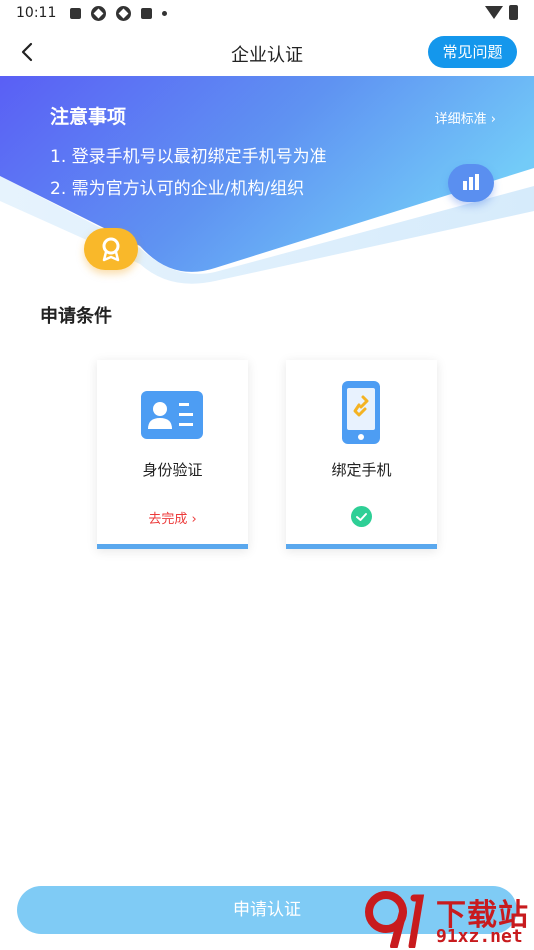 This screenshot has width=534, height=950. What do you see at coordinates (172, 470) in the screenshot?
I see `card-label: 身份验证` at bounding box center [172, 470].